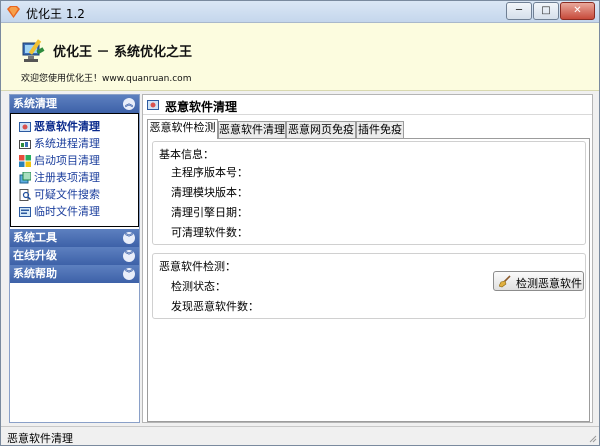  What do you see at coordinates (35, 273) in the screenshot?
I see `section-label: 系统帮助` at bounding box center [35, 273].